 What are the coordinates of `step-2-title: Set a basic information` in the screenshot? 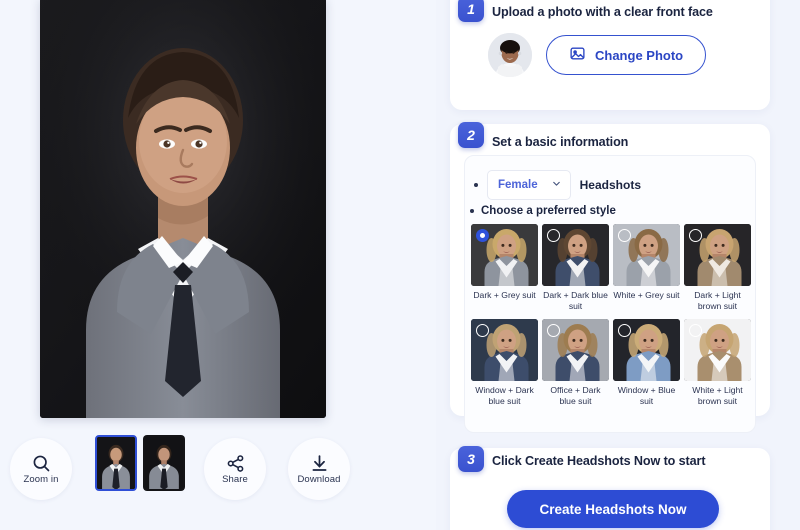 It's located at (560, 142).